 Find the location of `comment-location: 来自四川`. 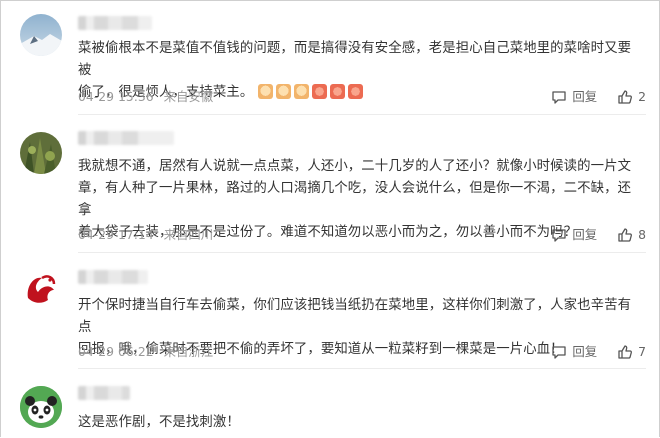

comment-location: 来自四川 is located at coordinates (188, 234).